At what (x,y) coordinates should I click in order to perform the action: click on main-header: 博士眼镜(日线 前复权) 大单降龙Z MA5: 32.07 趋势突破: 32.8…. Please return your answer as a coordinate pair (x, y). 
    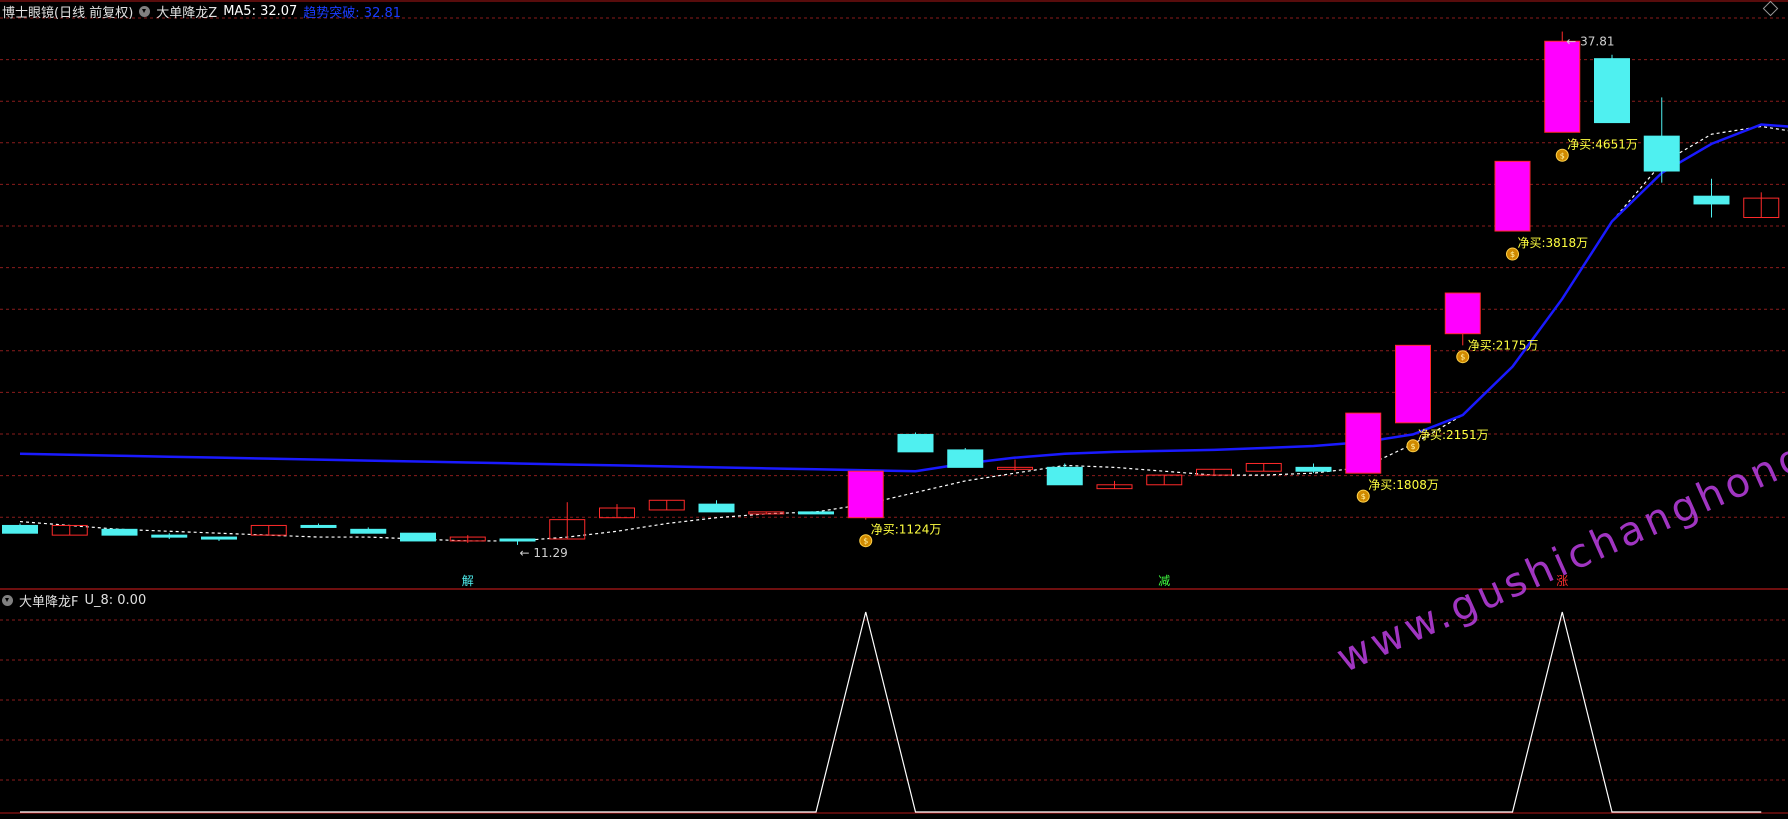
    Looking at the image, I should click on (201, 11).